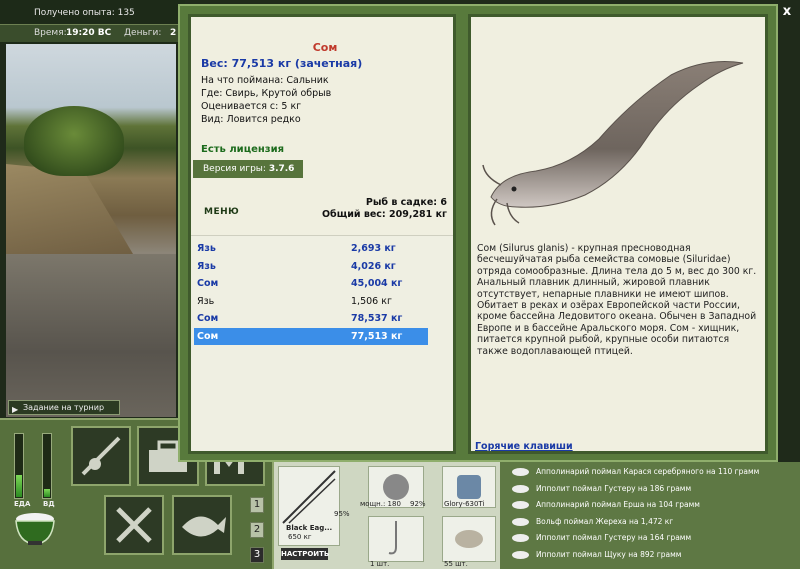  What do you see at coordinates (373, 248) in the screenshot?
I see `catch-fish-weight: 2,693 кг` at bounding box center [373, 248].